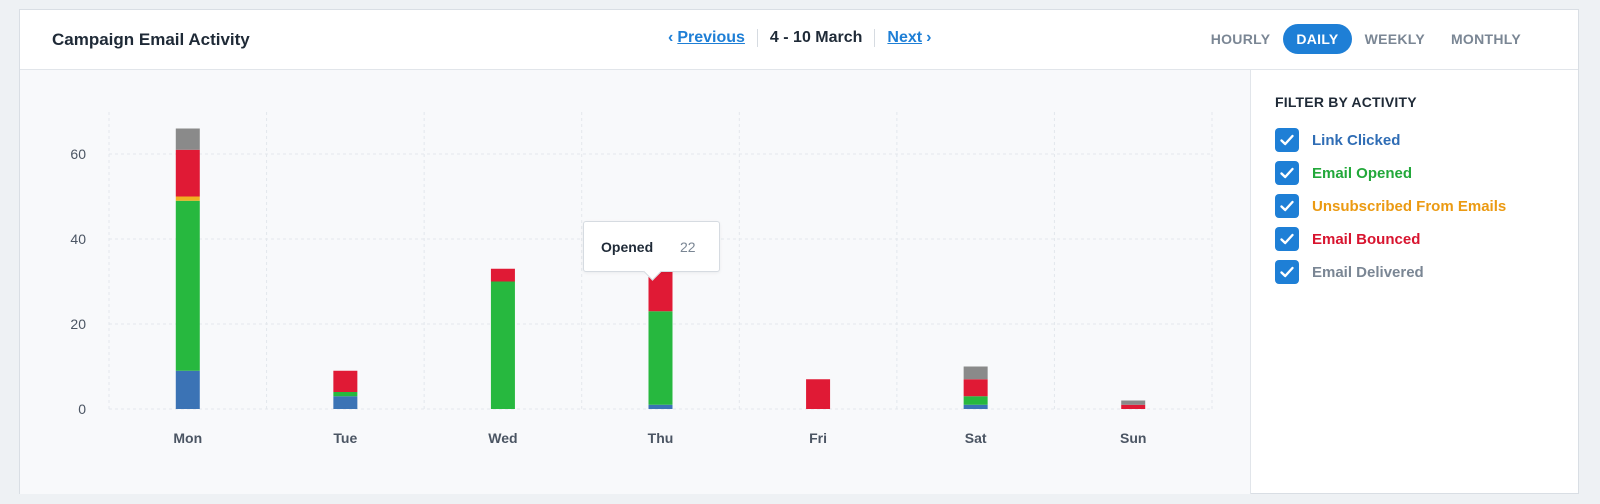 This screenshot has width=1600, height=504. Describe the element at coordinates (78, 324) in the screenshot. I see `y-tick-label: 20` at that location.